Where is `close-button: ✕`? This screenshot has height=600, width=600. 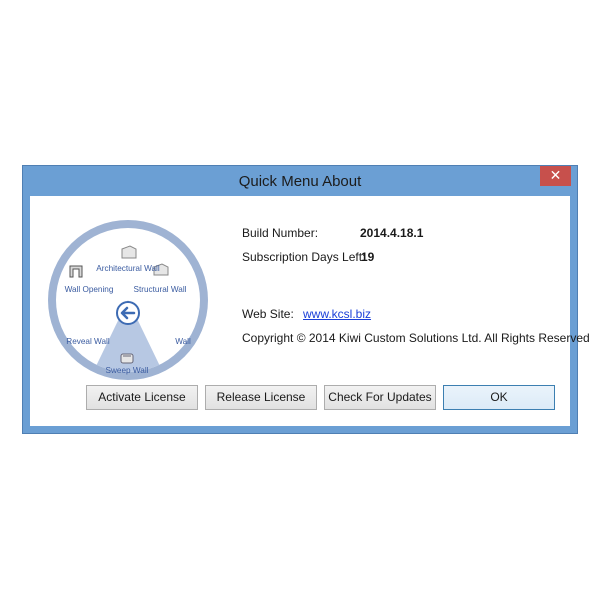 close-button: ✕ is located at coordinates (555, 176).